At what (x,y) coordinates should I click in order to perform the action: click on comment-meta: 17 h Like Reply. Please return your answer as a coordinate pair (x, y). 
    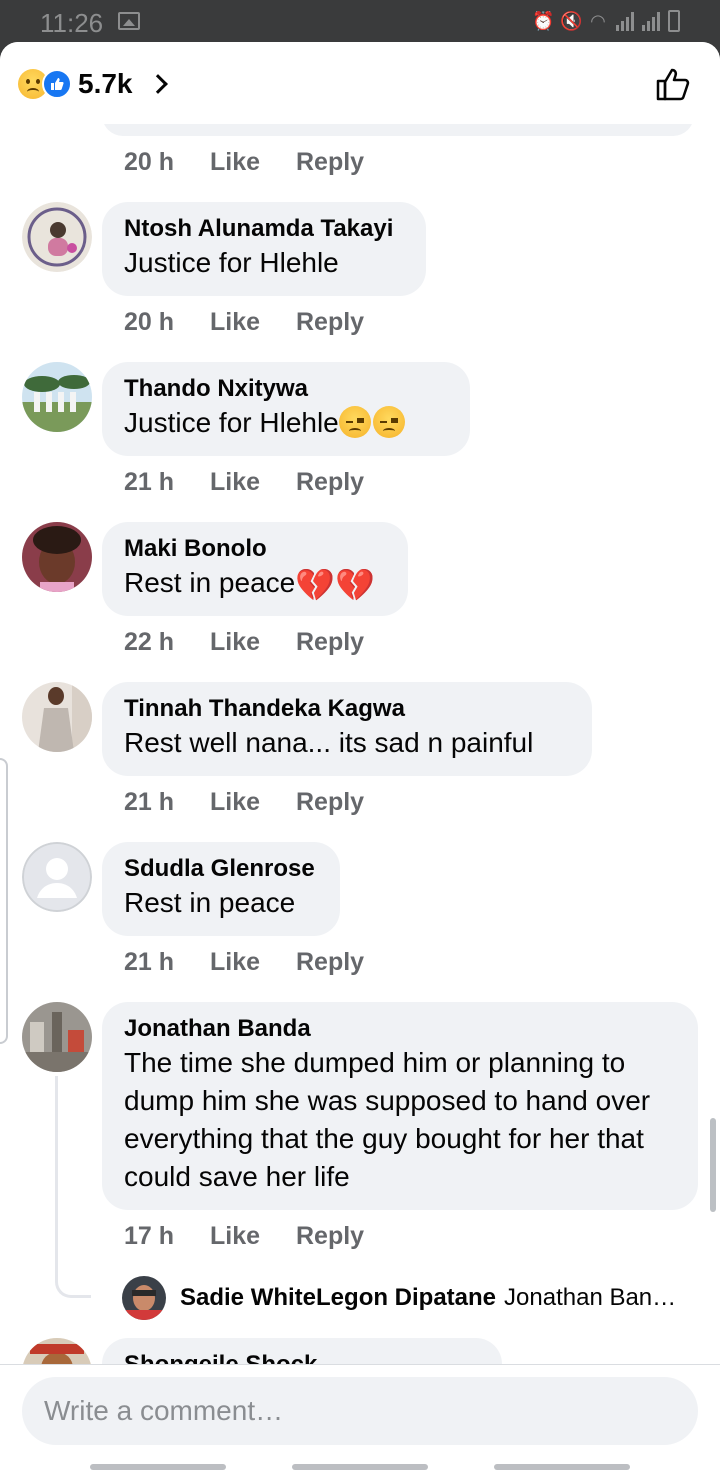
    Looking at the image, I should click on (244, 1236).